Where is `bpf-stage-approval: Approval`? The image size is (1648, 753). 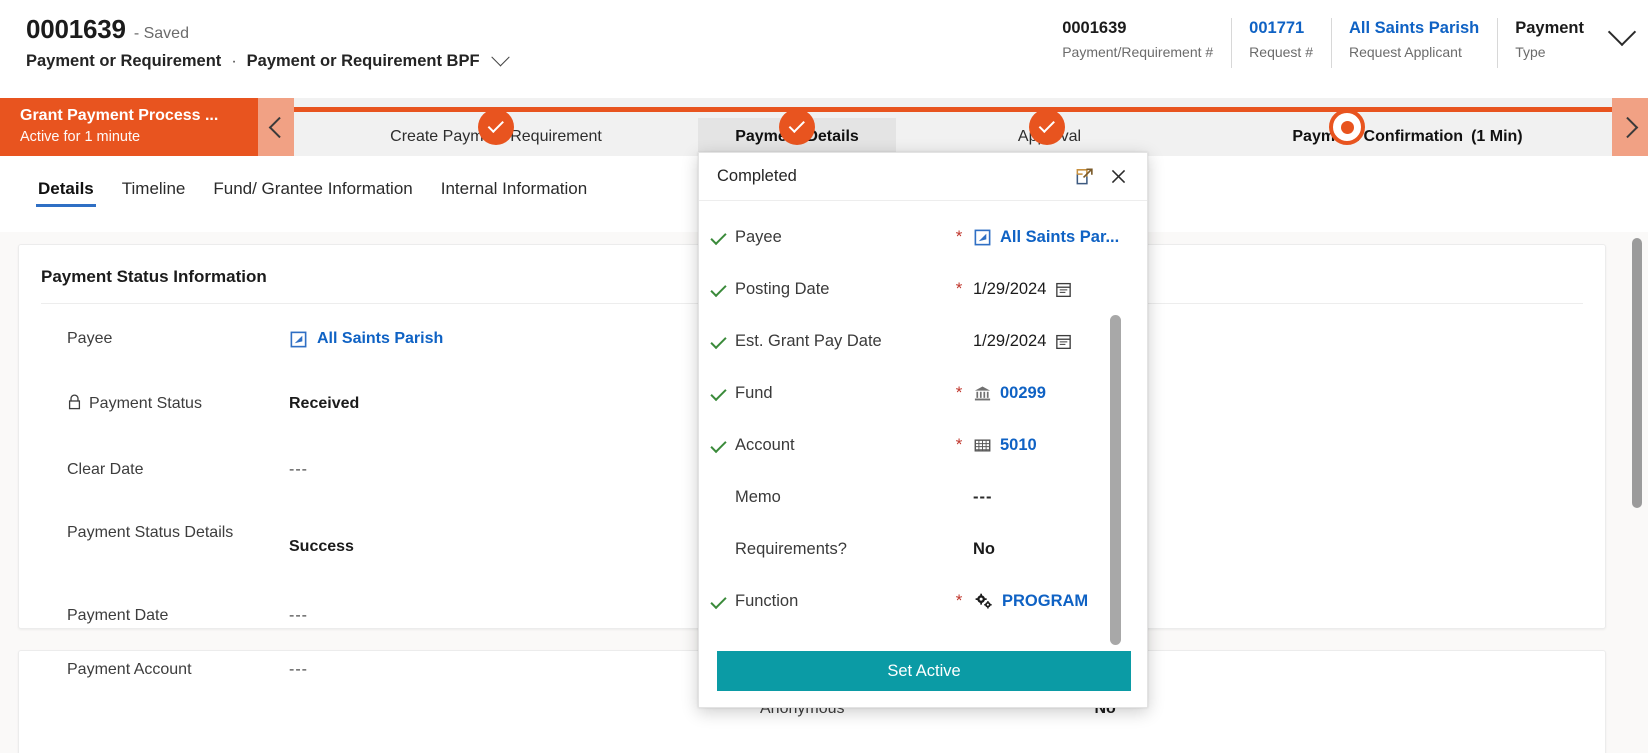
bpf-stage-approval: Approval is located at coordinates (1049, 132).